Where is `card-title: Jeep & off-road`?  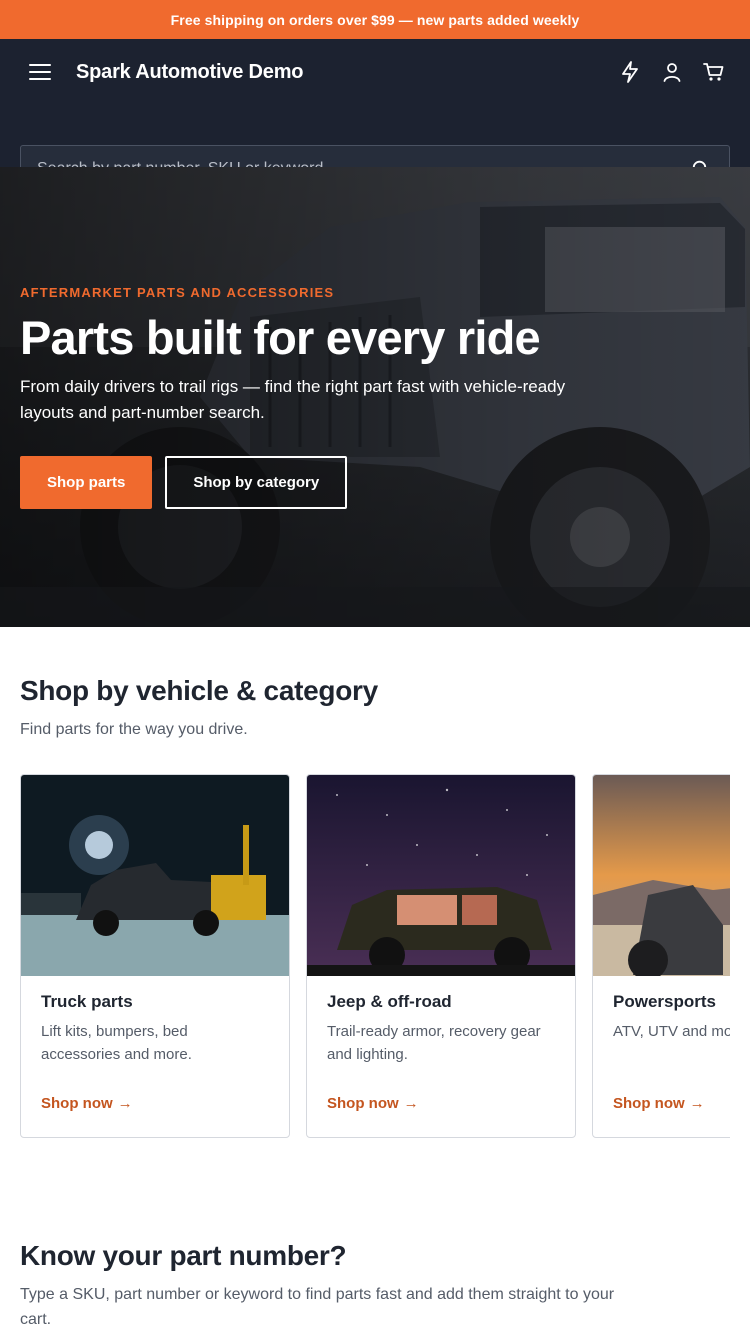
card-title: Jeep & off-road is located at coordinates (389, 1001).